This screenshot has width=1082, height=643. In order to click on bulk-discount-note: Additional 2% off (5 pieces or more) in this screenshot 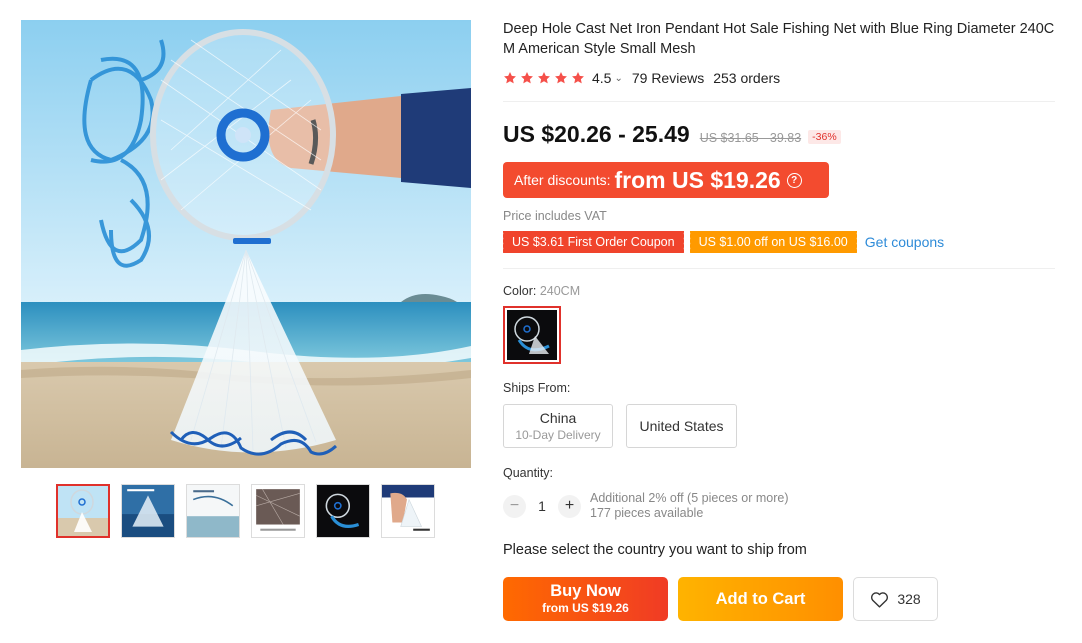, I will do `click(689, 498)`.